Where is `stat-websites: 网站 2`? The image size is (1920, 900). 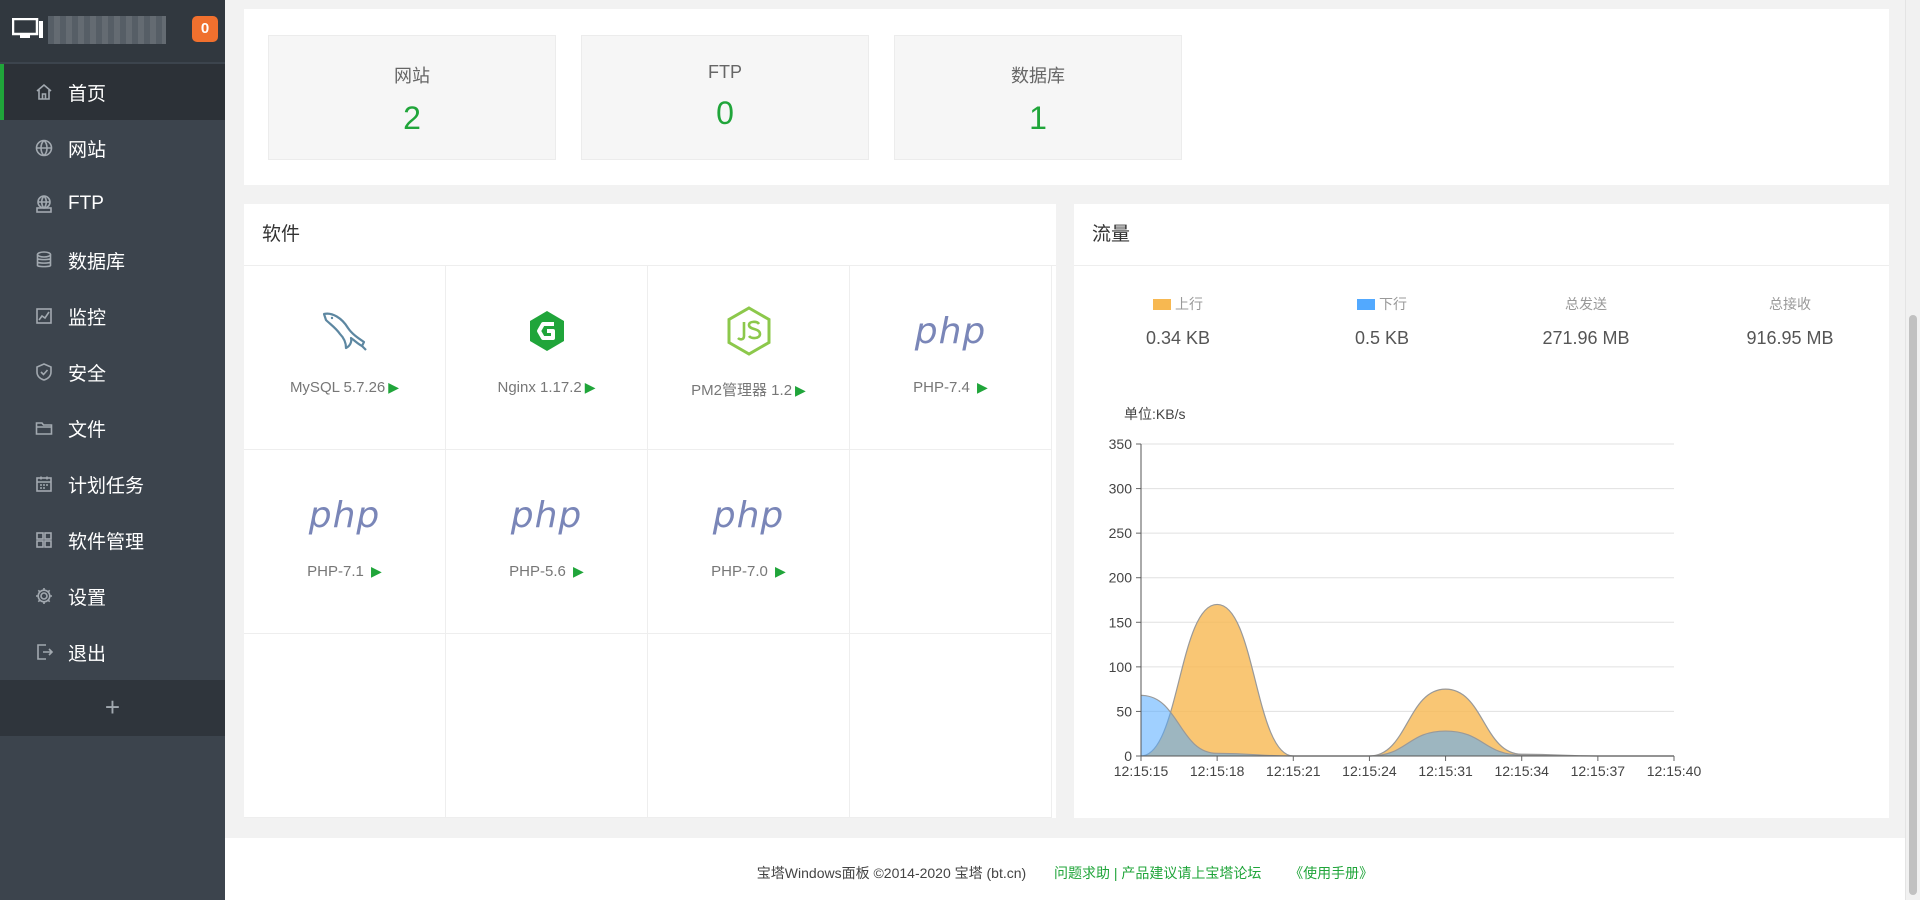 stat-websites: 网站 2 is located at coordinates (412, 97).